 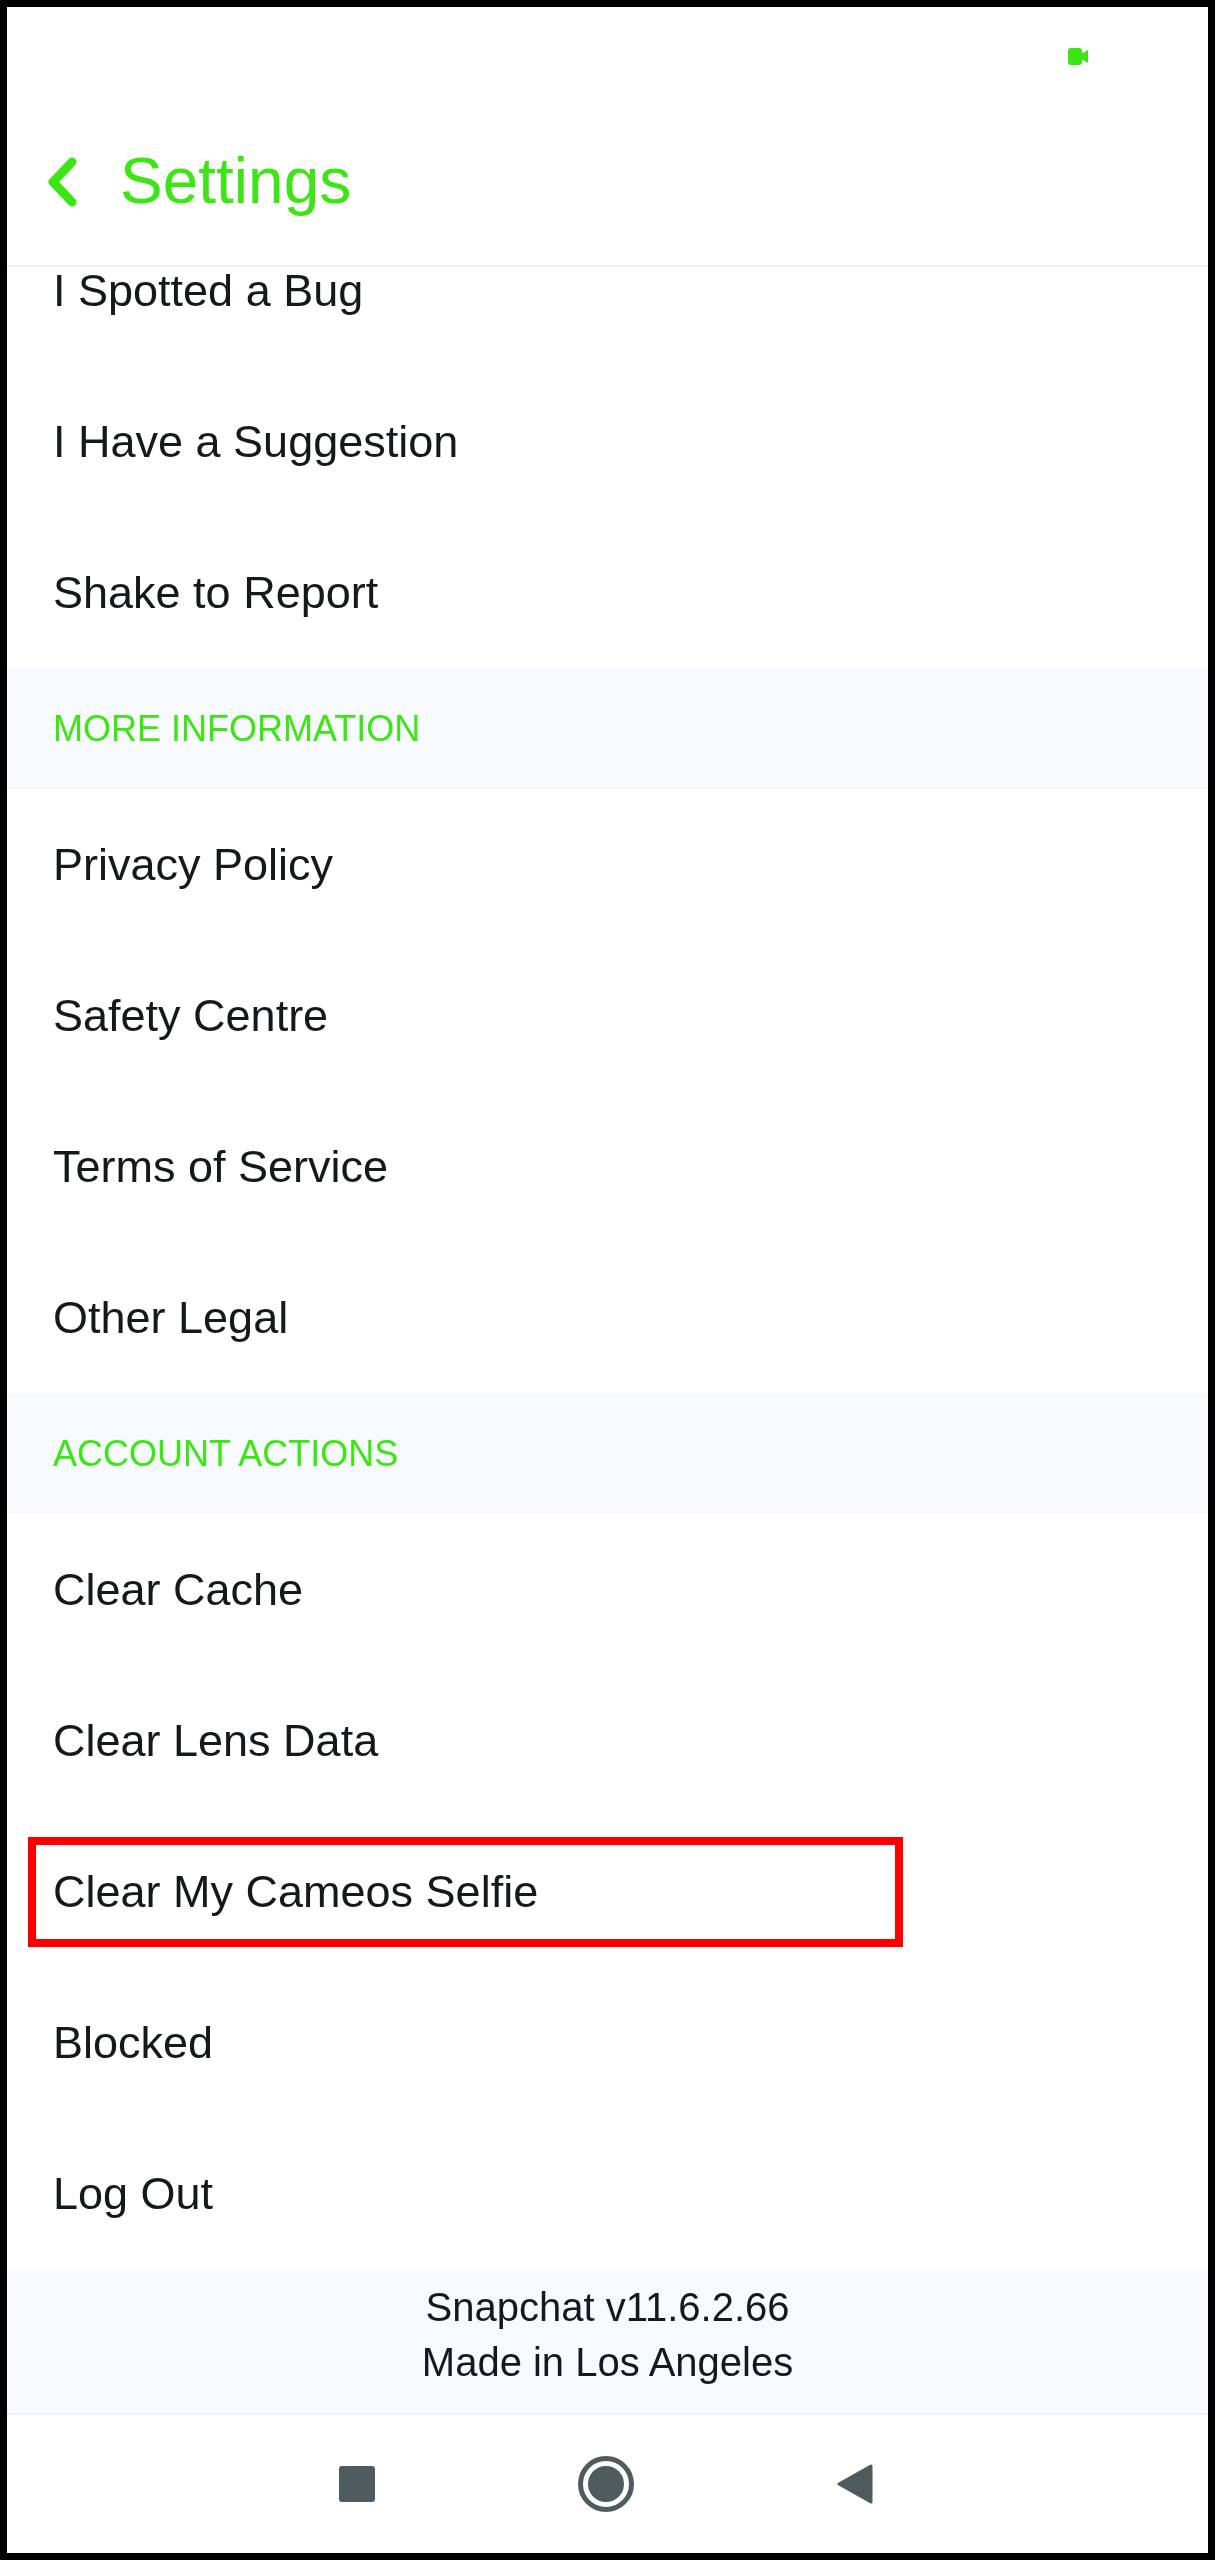 I want to click on settings-item: I Spotted a Bug, so click(x=208, y=292).